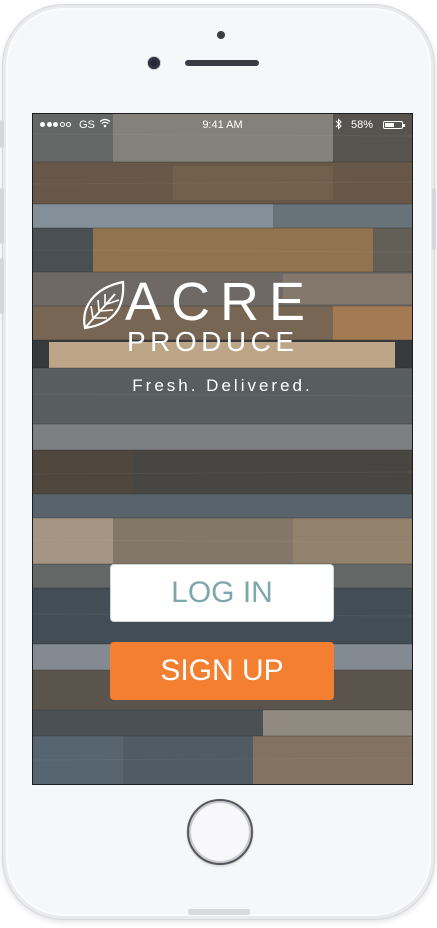  I want to click on sensor-dot, so click(221, 35).